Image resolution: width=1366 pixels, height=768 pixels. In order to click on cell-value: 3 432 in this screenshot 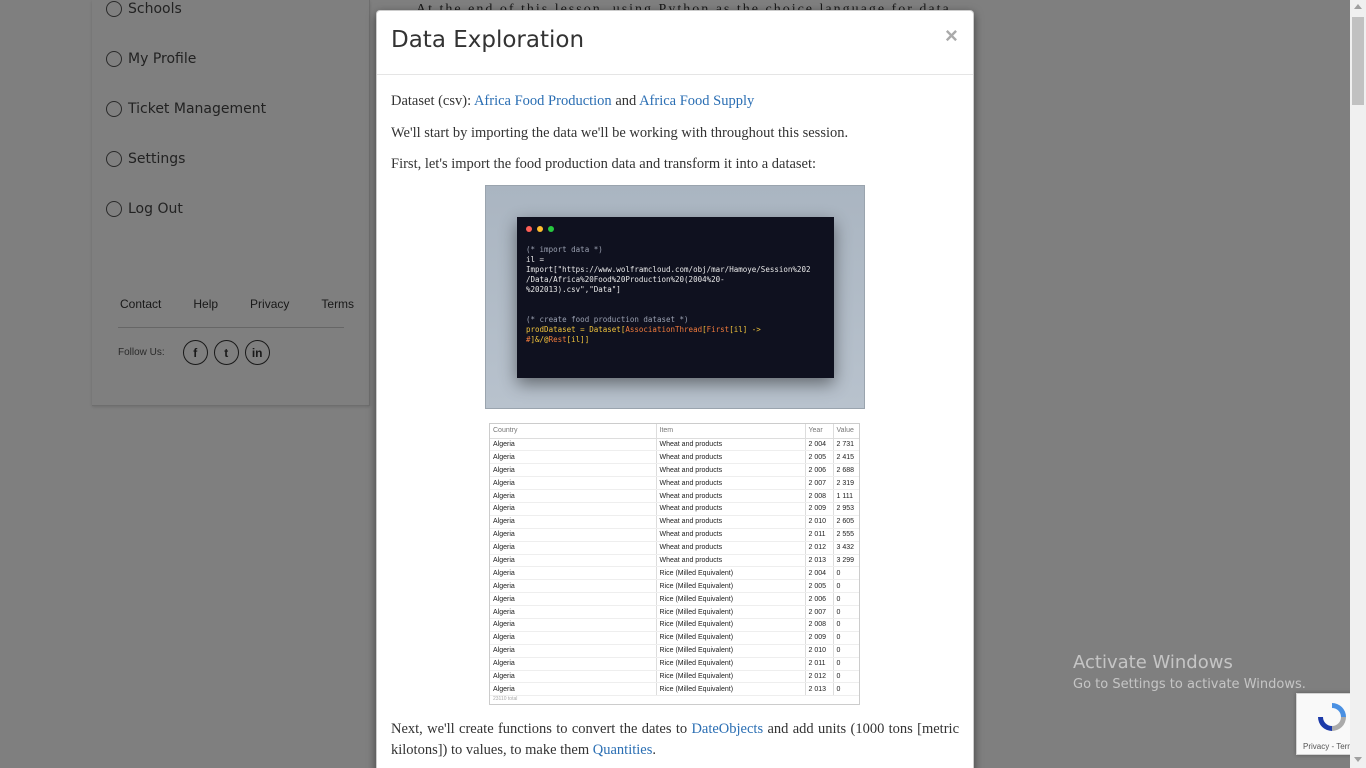, I will do `click(846, 548)`.